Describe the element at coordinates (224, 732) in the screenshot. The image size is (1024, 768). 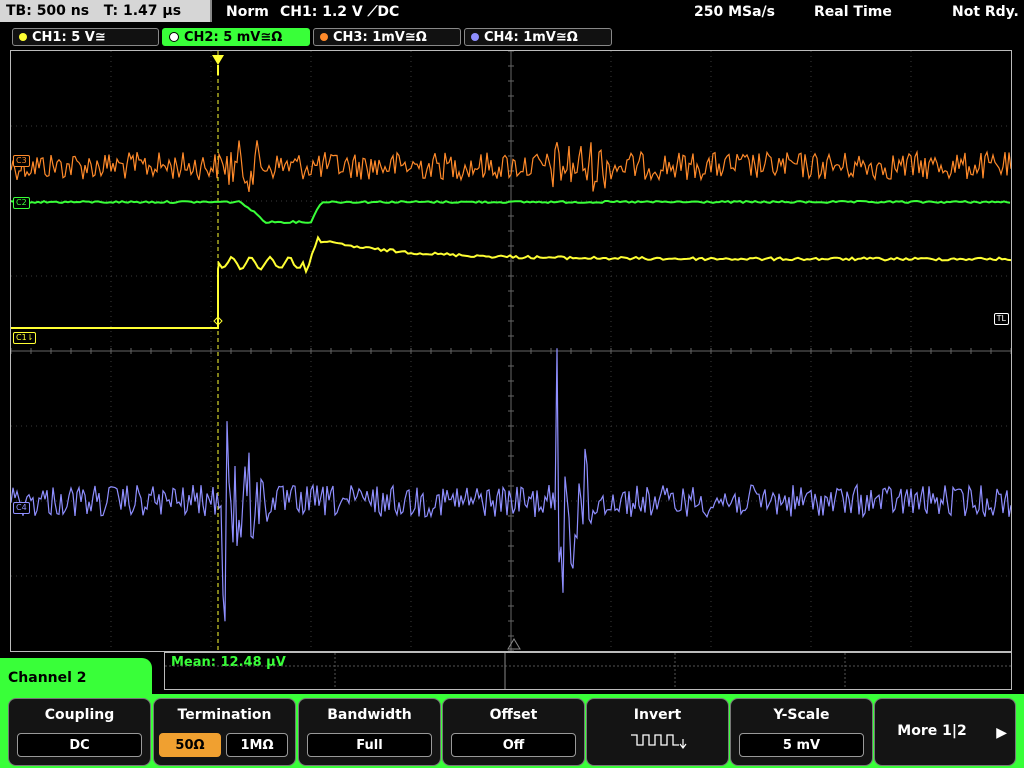
I see `termination-softkey: Termination 50Ω 1MΩ` at that location.